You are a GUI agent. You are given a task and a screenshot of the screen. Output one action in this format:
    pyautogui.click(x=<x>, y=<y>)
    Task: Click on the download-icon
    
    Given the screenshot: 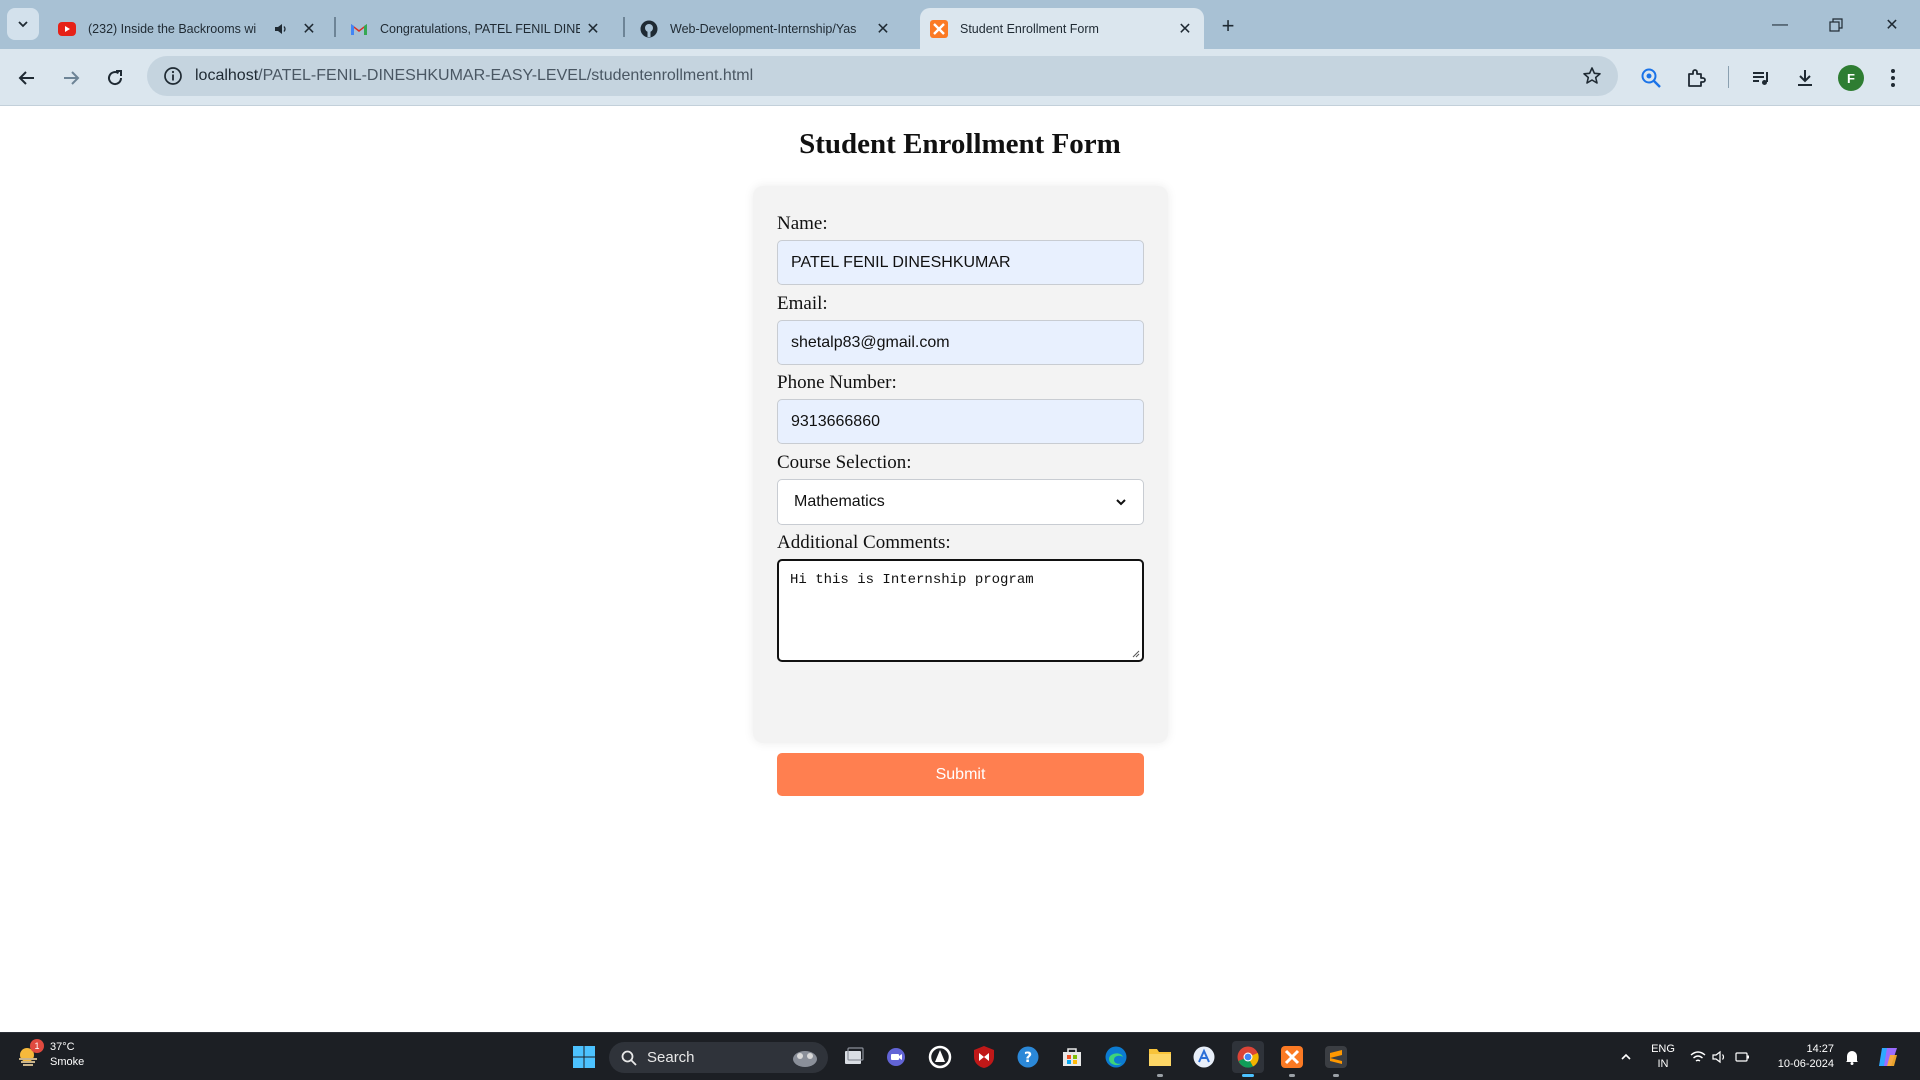 What is the action you would take?
    pyautogui.click(x=1805, y=78)
    